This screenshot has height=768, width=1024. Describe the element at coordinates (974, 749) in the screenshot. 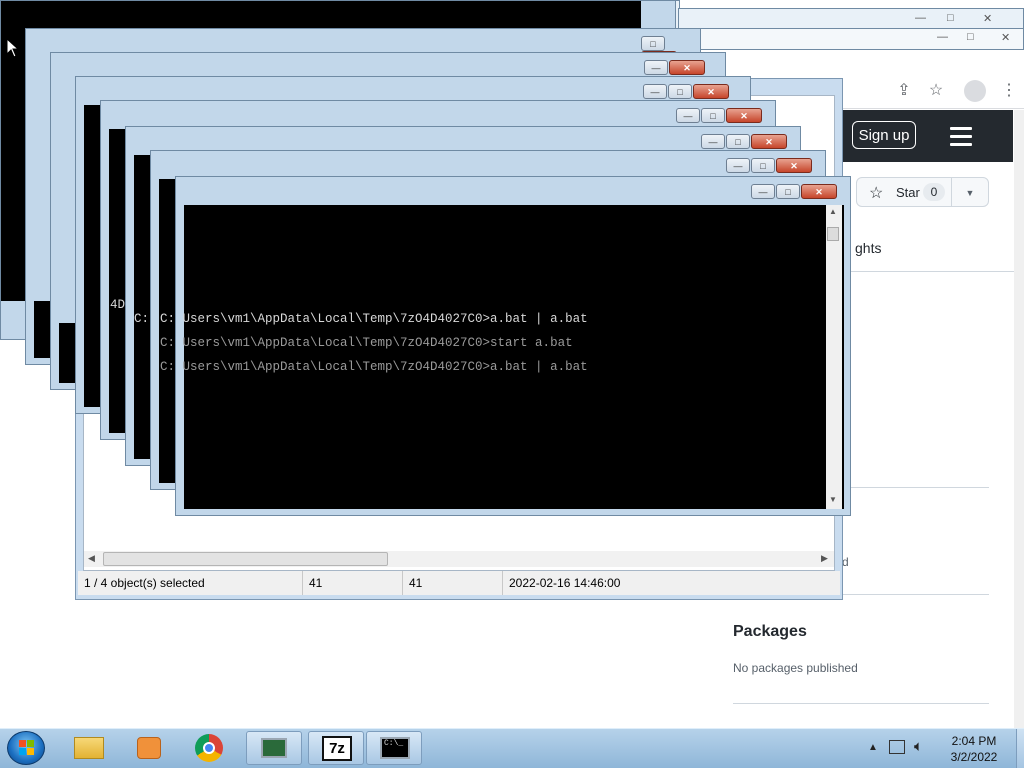

I see `clock: 2:04 PM 3/2/2022` at that location.